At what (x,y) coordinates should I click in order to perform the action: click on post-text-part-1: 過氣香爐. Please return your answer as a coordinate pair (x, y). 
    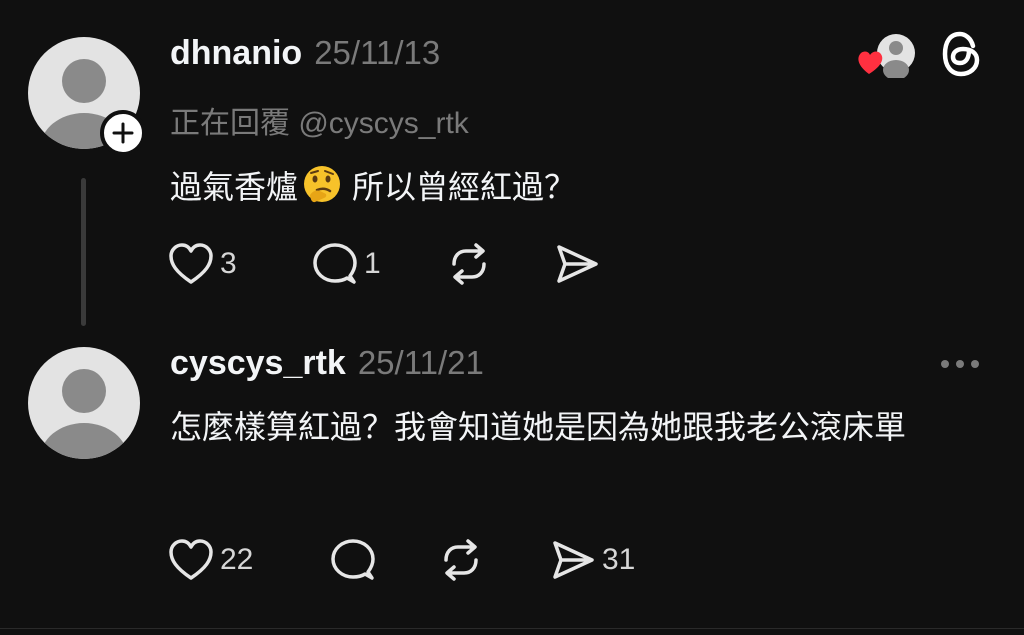
    Looking at the image, I should click on (234, 187).